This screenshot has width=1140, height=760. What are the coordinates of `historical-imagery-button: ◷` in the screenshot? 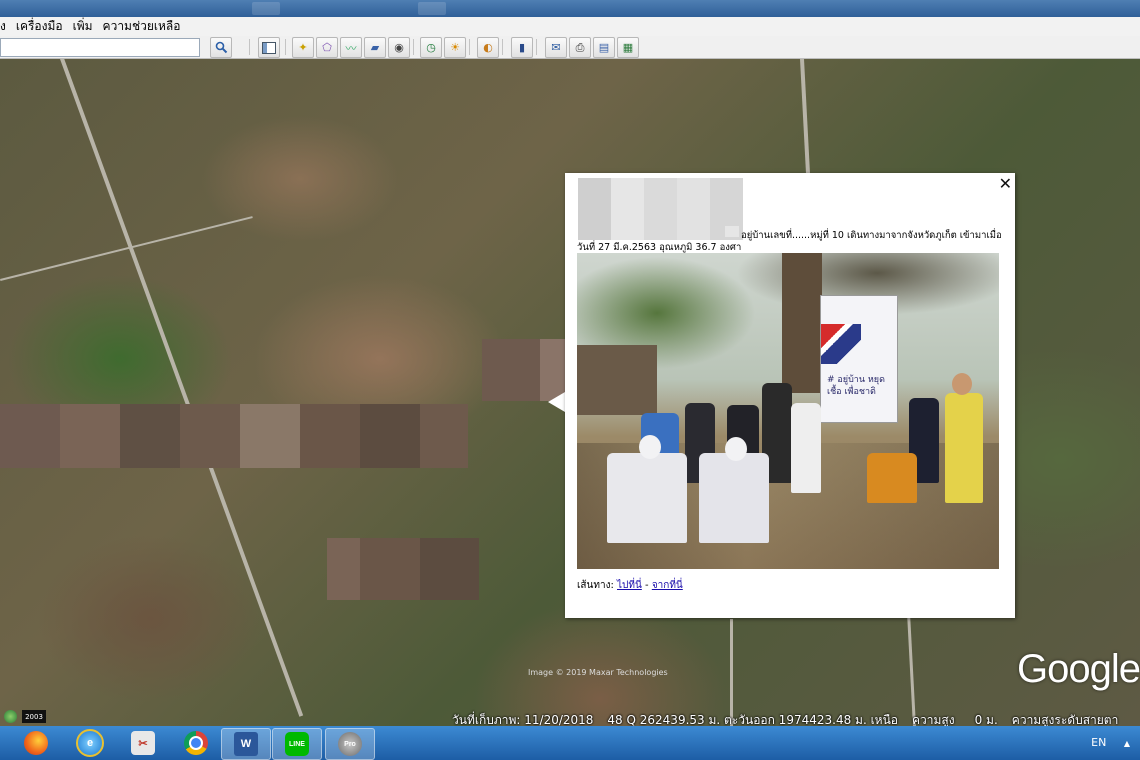 It's located at (431, 47).